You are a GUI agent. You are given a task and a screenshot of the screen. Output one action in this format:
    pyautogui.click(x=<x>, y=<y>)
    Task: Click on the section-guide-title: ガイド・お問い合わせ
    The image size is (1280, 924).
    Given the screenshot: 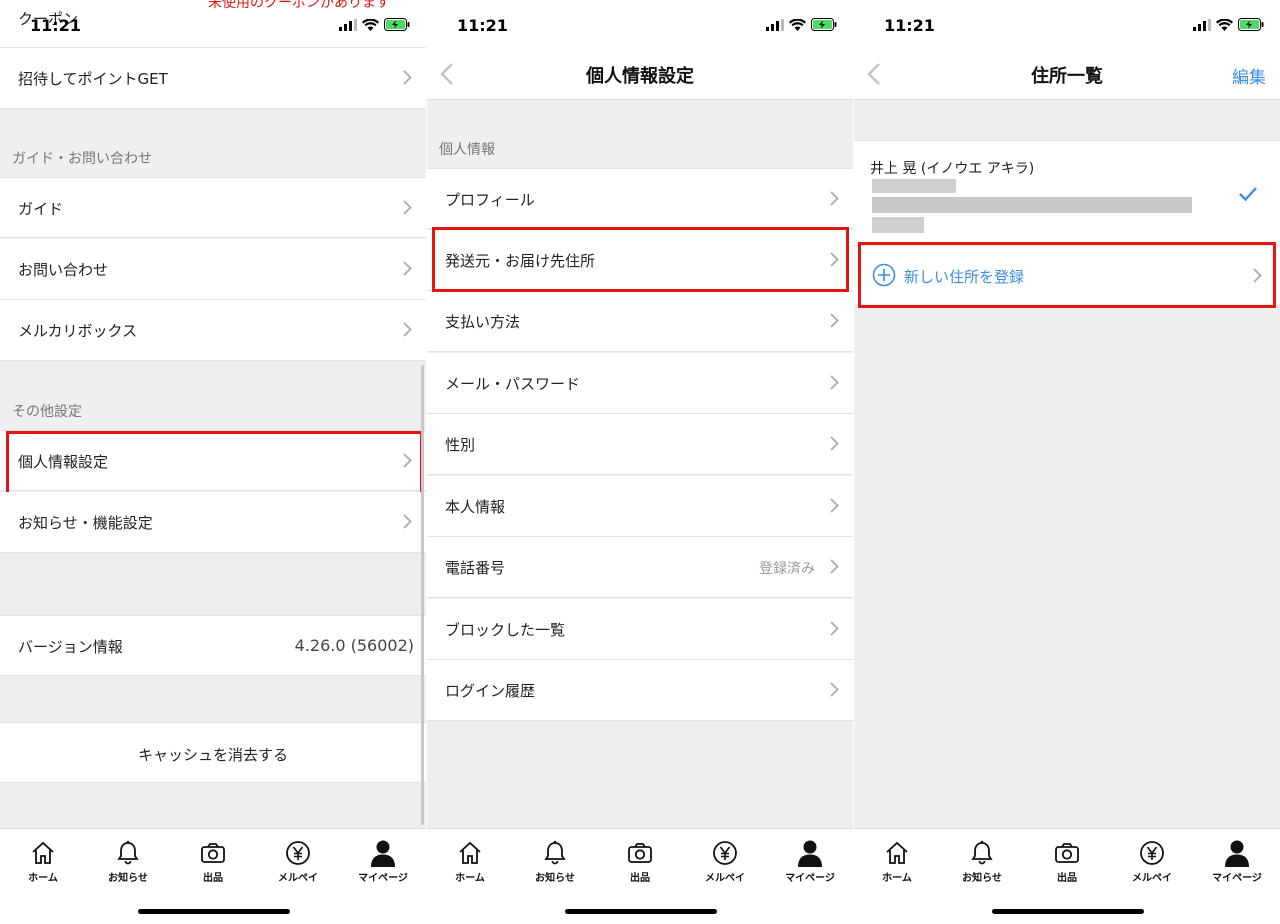 What is the action you would take?
    pyautogui.click(x=82, y=159)
    